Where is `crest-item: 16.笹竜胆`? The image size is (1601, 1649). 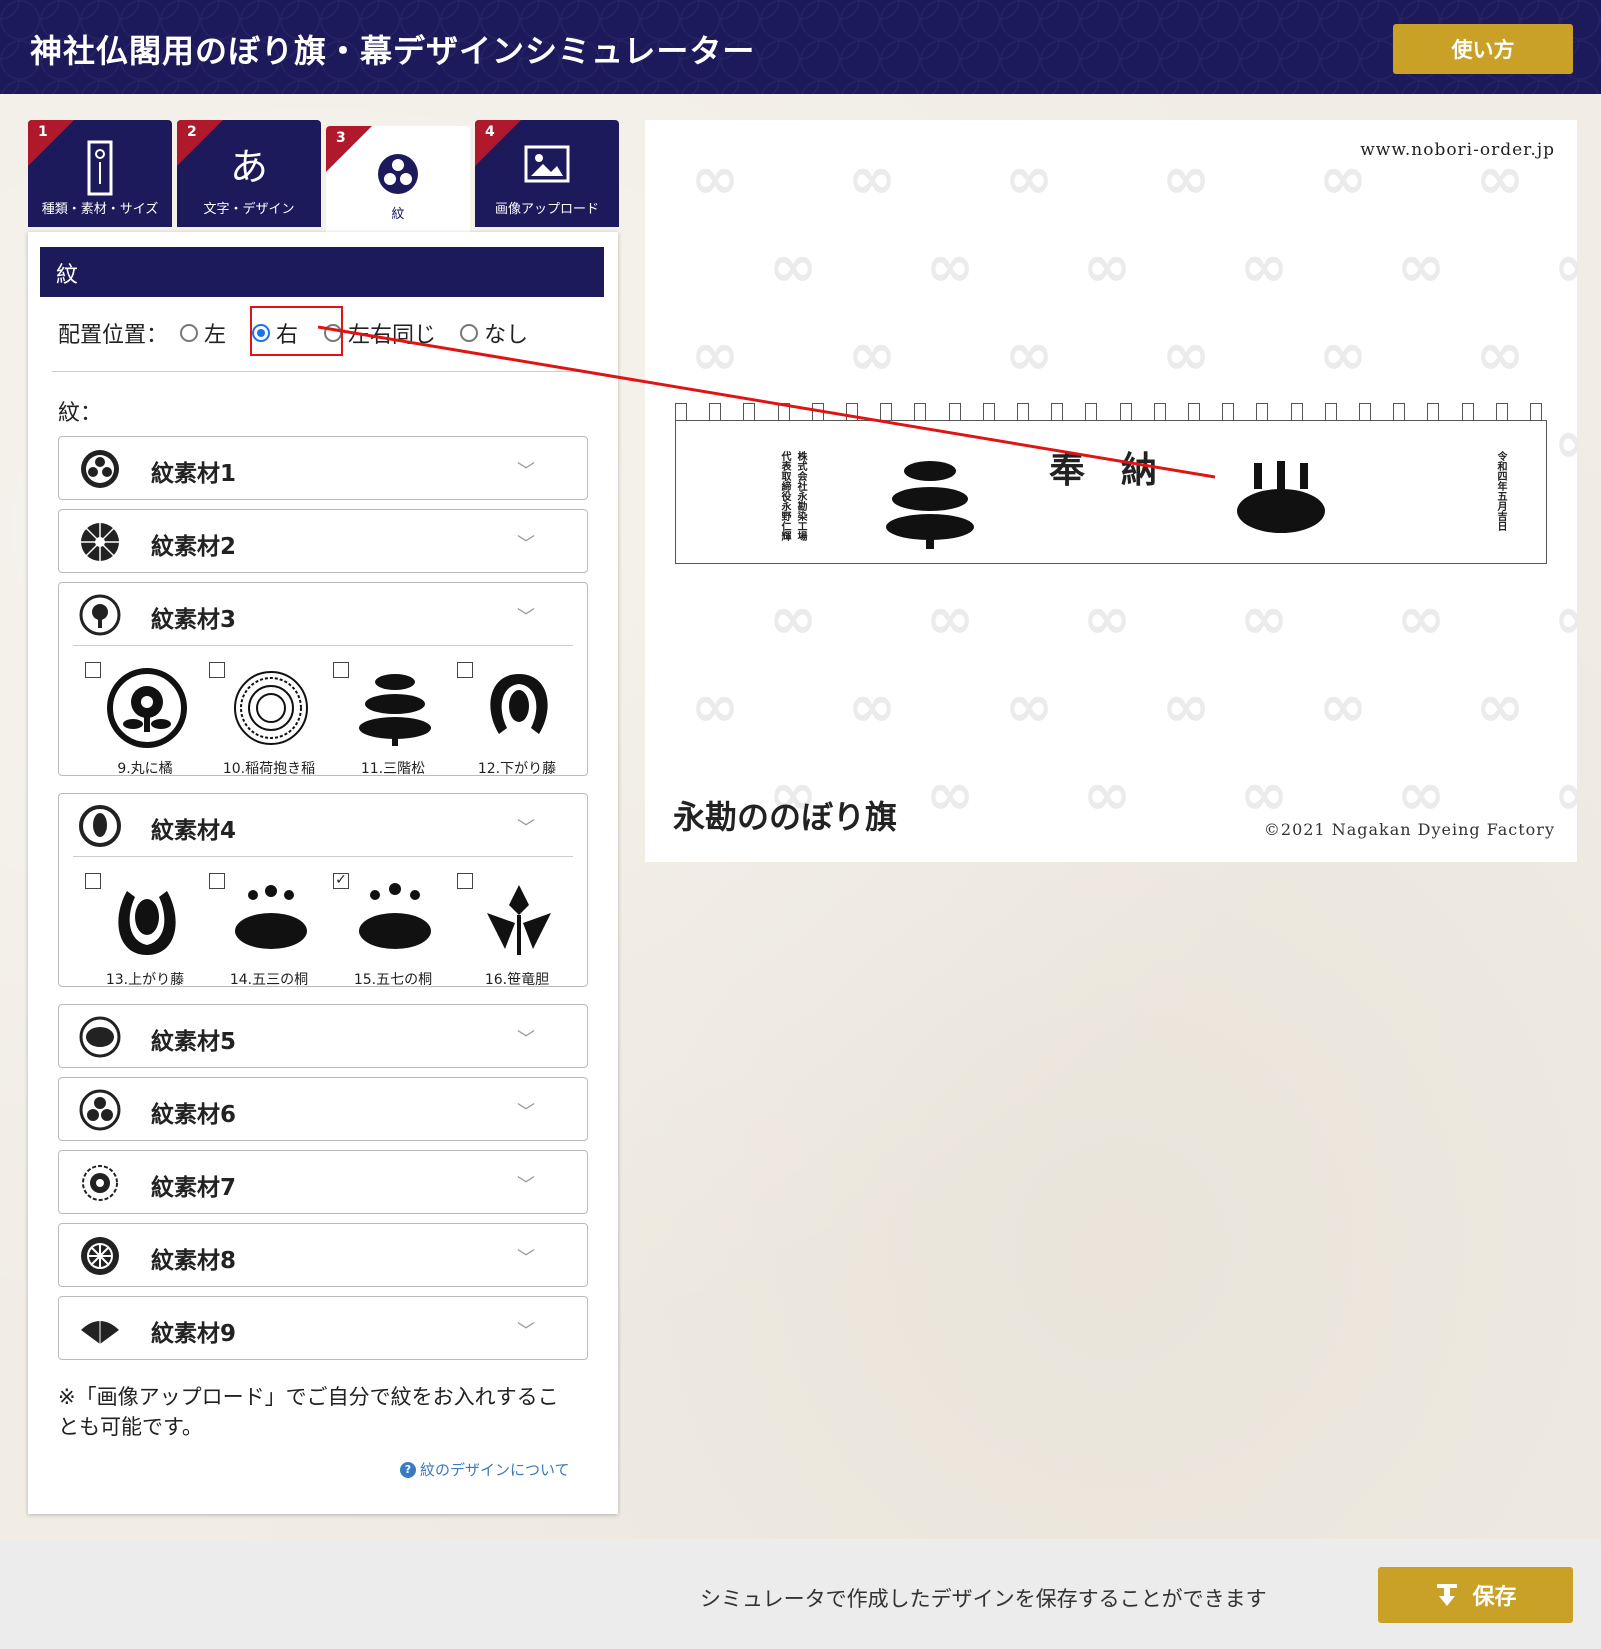 crest-item: 16.笹竜胆 is located at coordinates (517, 926).